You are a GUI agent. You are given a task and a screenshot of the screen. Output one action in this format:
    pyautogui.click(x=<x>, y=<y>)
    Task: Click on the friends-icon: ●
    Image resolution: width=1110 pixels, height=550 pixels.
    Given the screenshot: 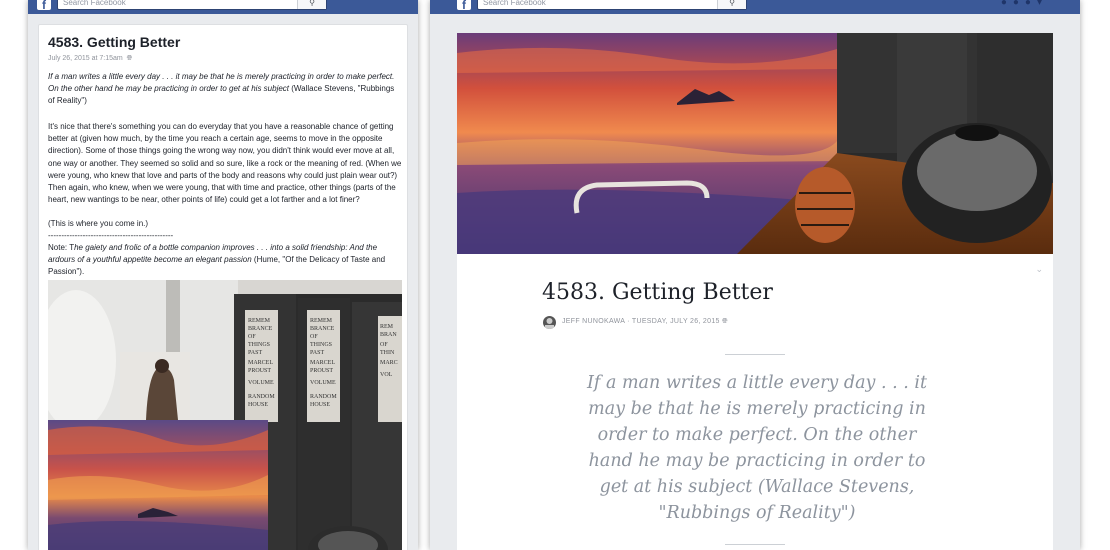 What is the action you would take?
    pyautogui.click(x=1007, y=4)
    